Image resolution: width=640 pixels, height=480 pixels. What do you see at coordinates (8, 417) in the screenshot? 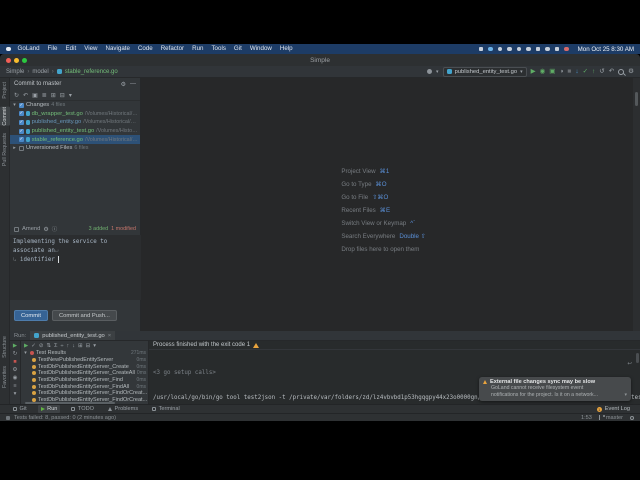
I see `quick-access-icon` at bounding box center [8, 417].